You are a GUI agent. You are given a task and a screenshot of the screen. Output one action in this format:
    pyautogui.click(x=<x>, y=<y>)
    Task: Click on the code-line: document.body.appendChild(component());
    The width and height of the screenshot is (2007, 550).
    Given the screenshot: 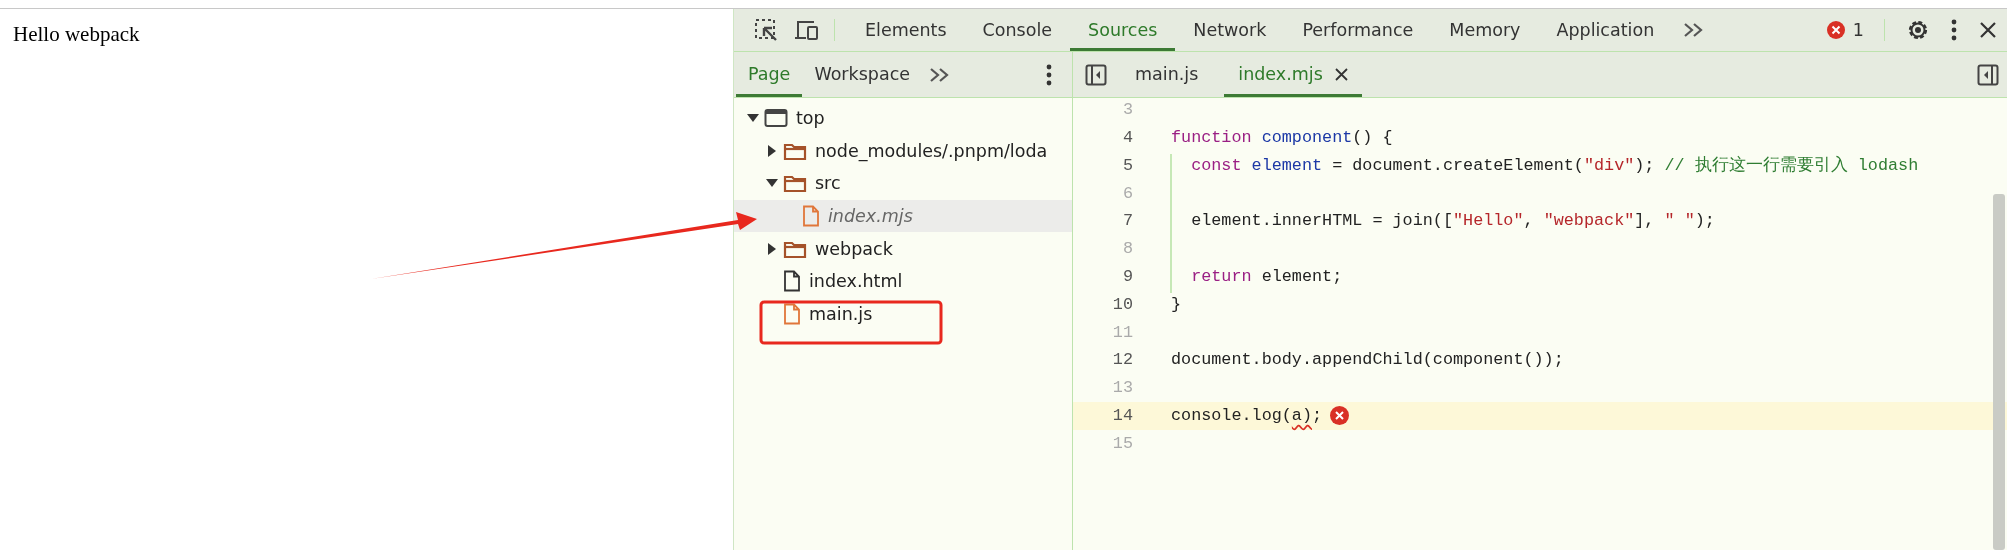 What is the action you would take?
    pyautogui.click(x=1367, y=360)
    